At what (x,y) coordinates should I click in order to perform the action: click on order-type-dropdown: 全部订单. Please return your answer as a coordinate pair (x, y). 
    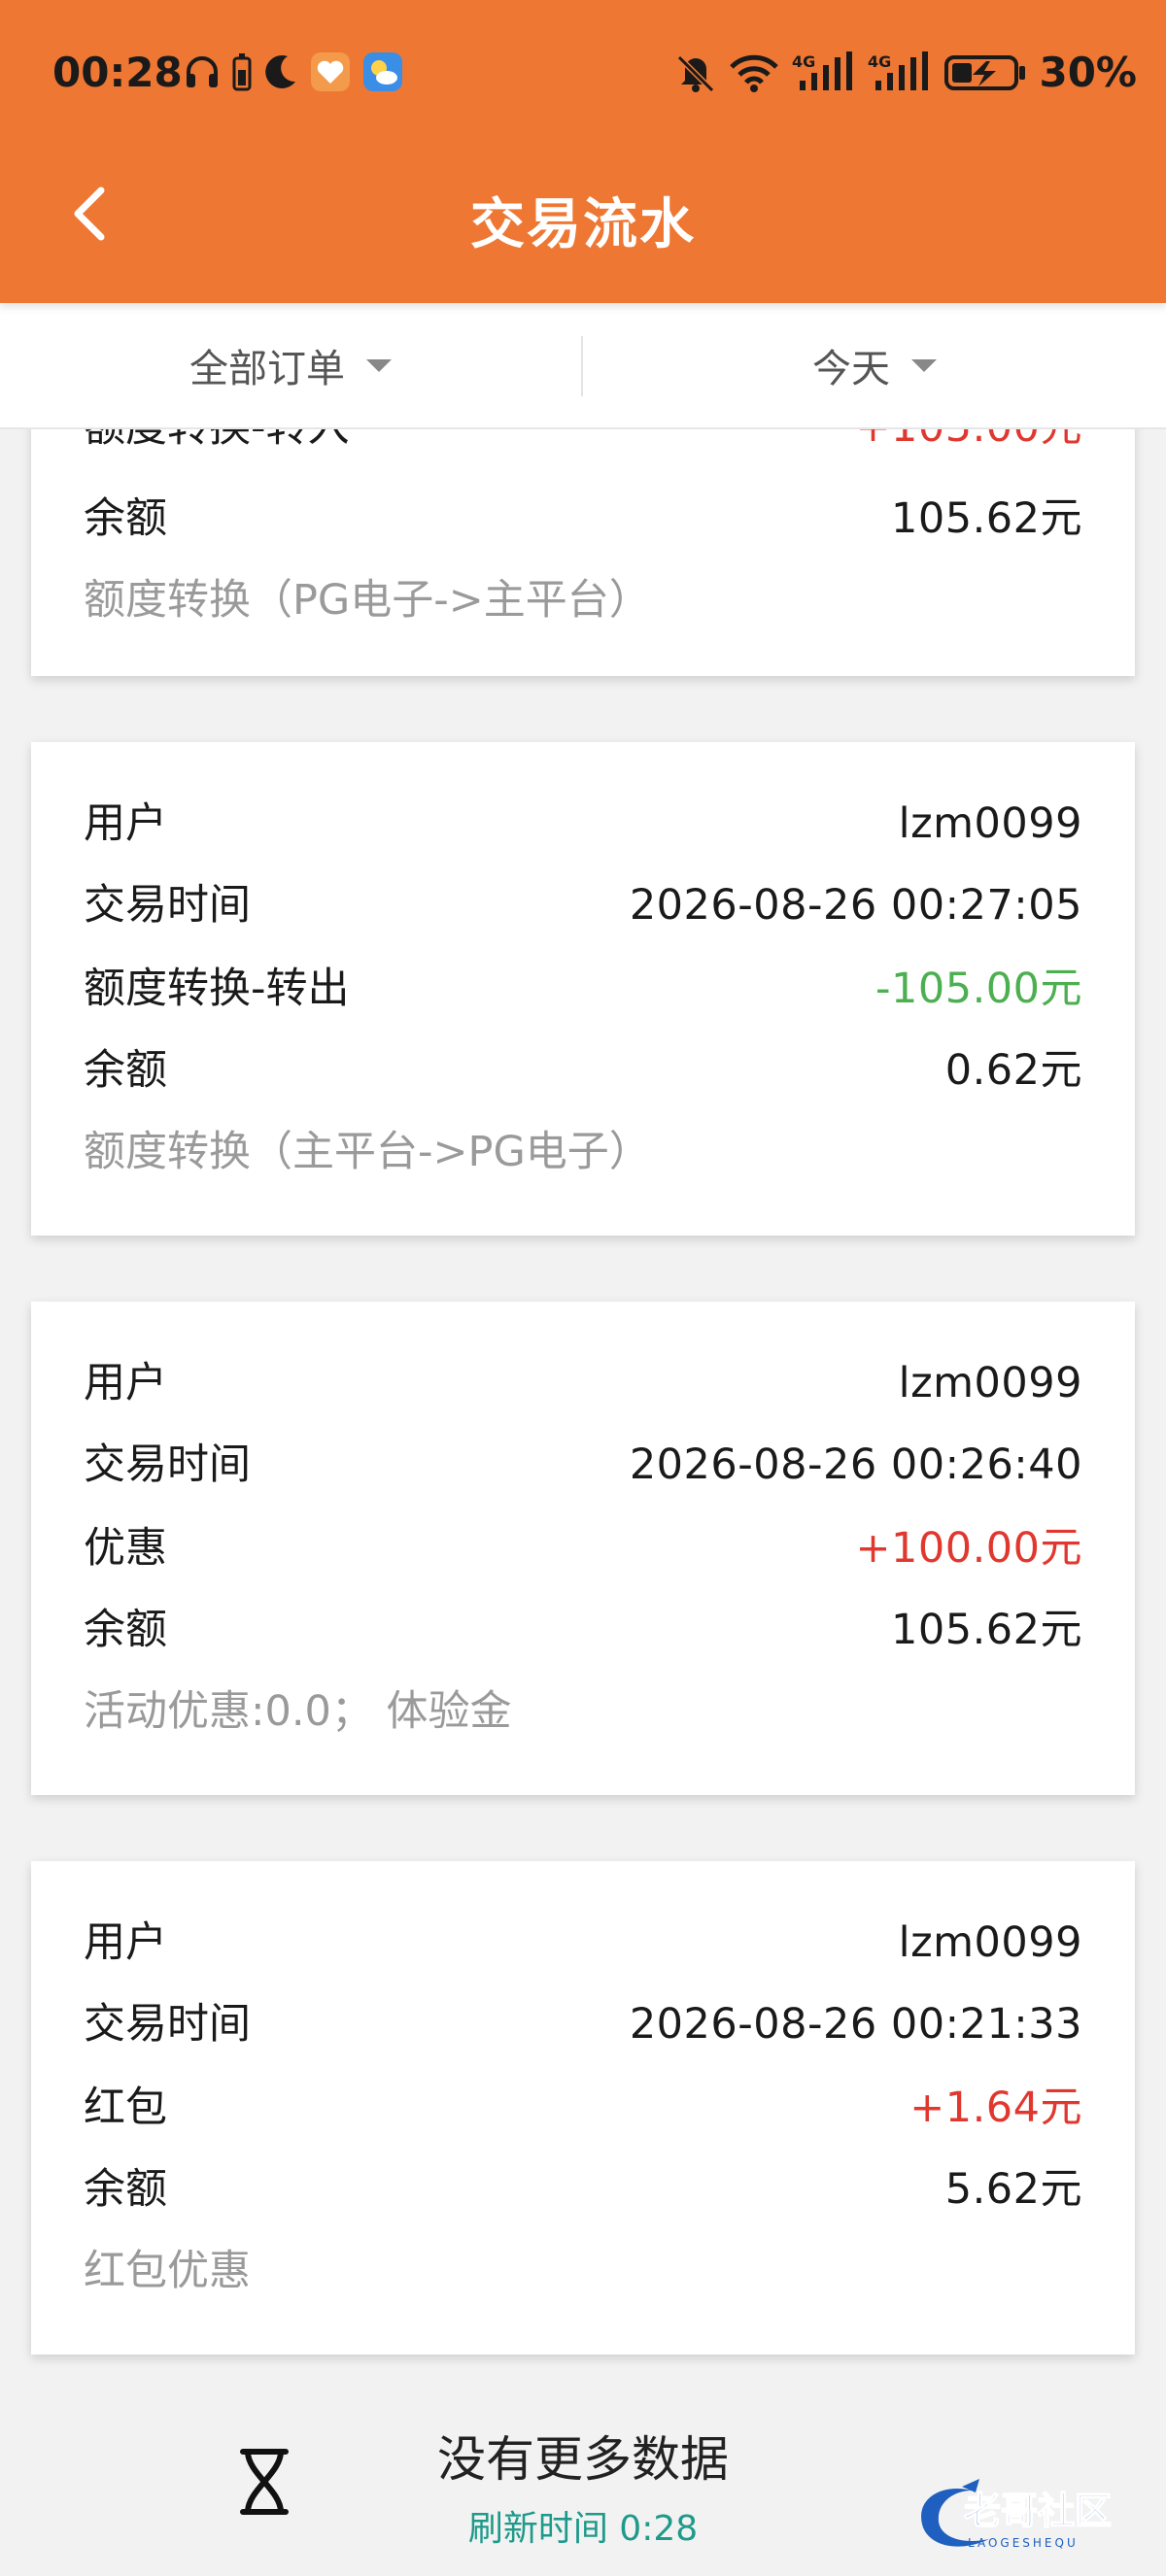
    Looking at the image, I should click on (290, 365).